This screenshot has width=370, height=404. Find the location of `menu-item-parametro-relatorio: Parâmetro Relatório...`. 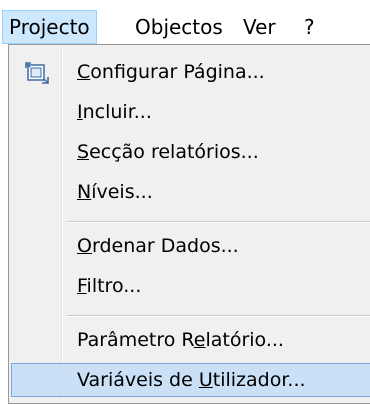

menu-item-parametro-relatorio: Parâmetro Relatório... is located at coordinates (190, 340).